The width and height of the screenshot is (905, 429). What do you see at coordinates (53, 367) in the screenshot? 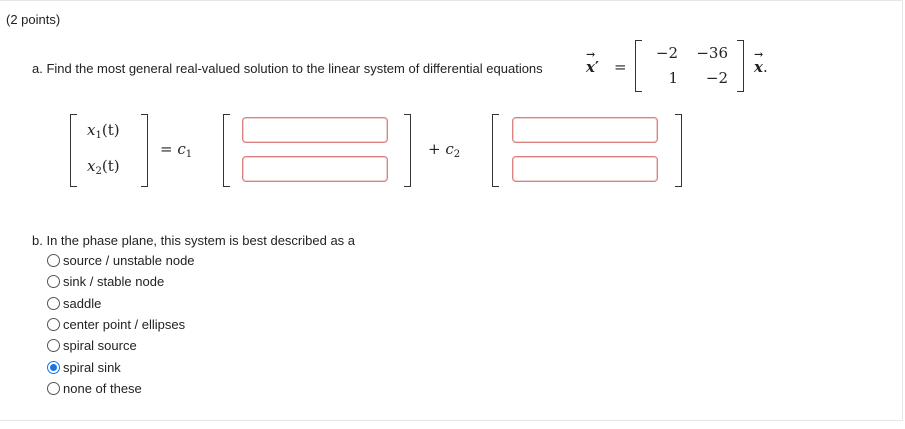
I see `radio-button-selected` at bounding box center [53, 367].